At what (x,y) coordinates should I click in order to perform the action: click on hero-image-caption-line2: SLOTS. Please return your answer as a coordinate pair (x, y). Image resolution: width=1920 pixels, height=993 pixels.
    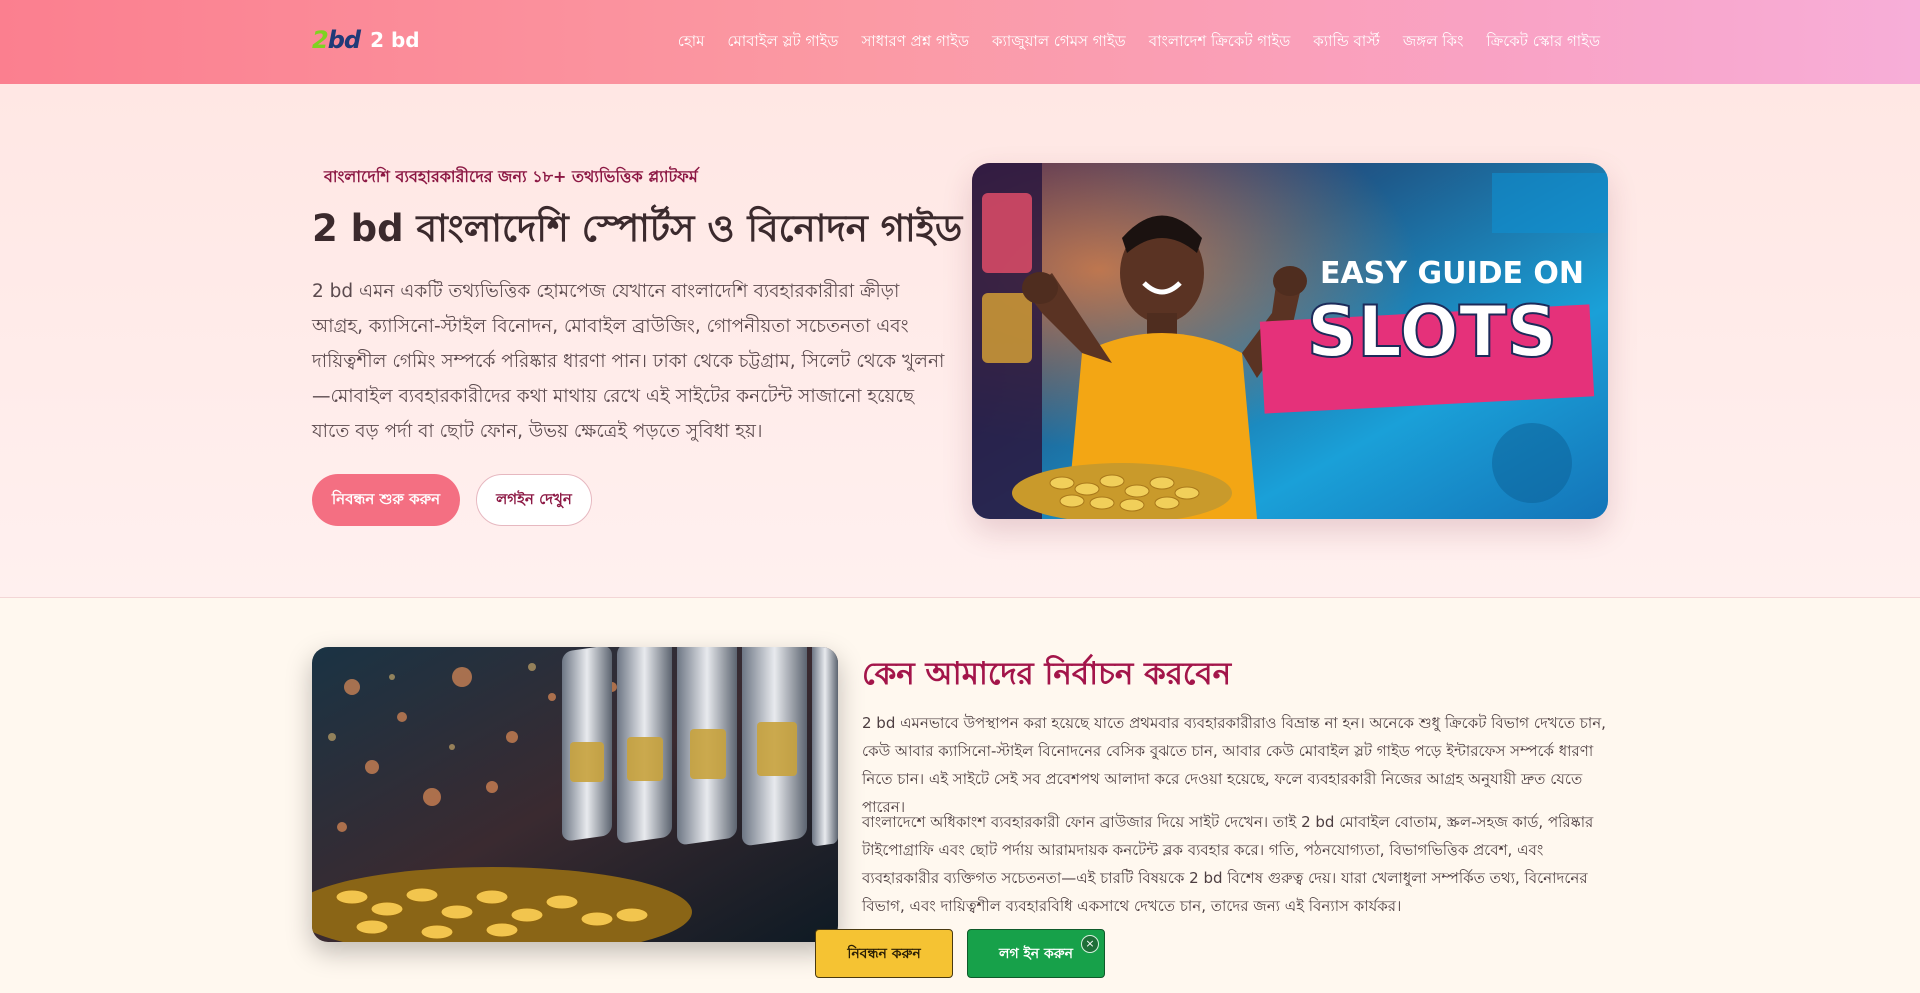
    Looking at the image, I should click on (1432, 332).